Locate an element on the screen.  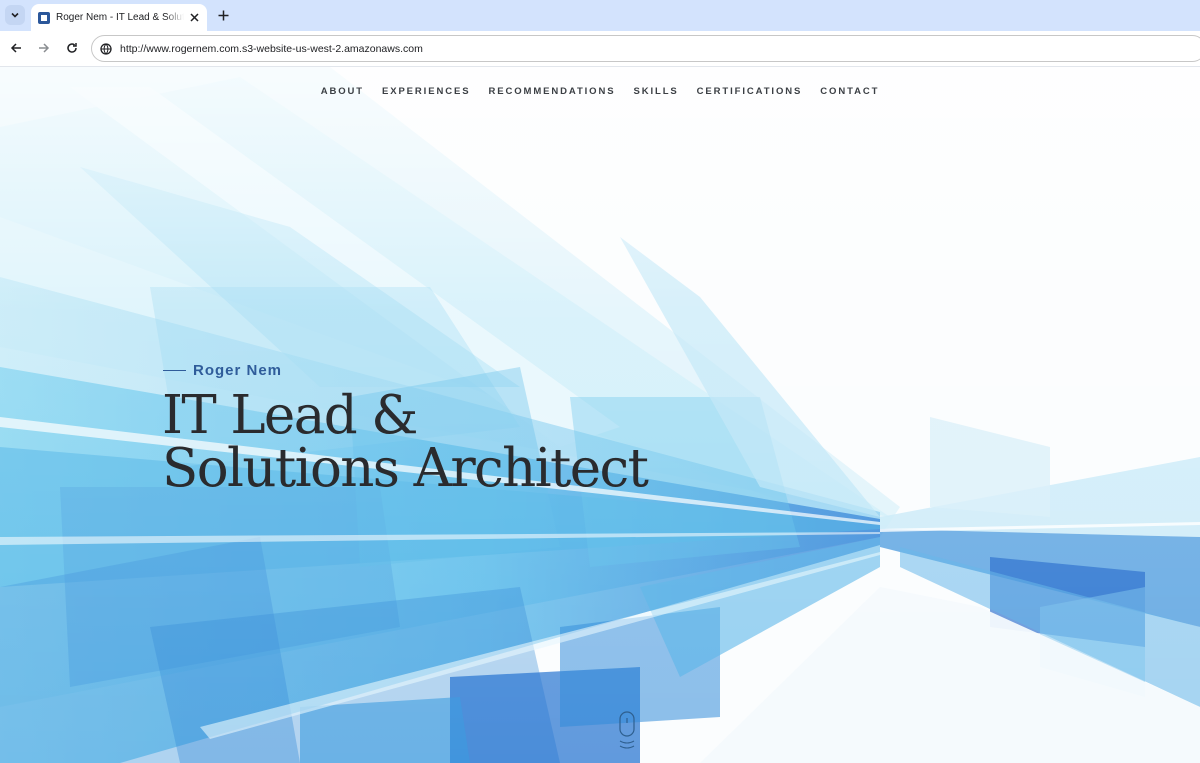
hero-title-line-1: IT Lead & is located at coordinates (290, 415).